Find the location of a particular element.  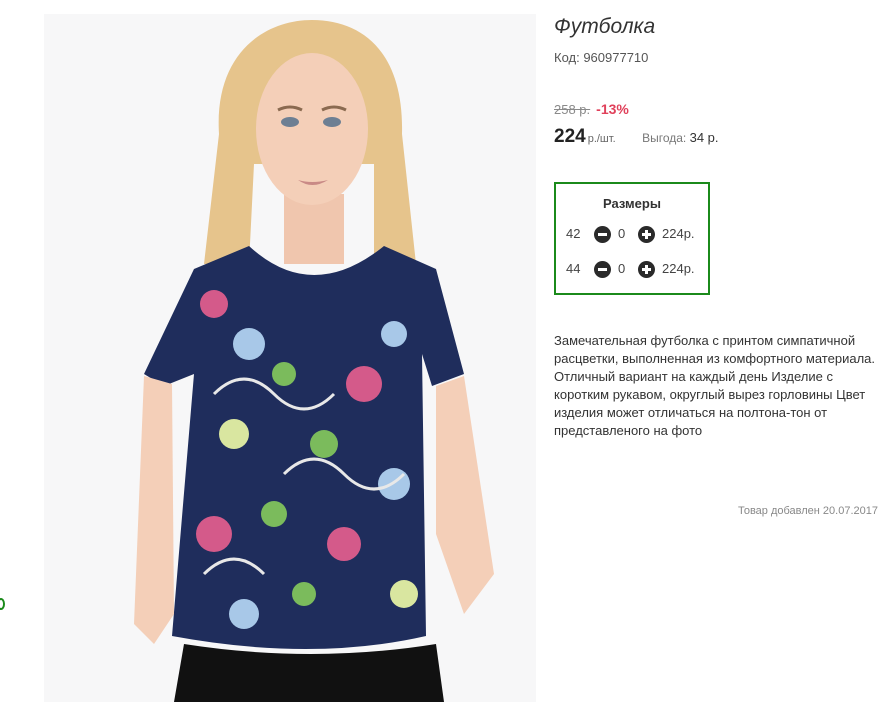

discount-badge: -13% is located at coordinates (612, 109).